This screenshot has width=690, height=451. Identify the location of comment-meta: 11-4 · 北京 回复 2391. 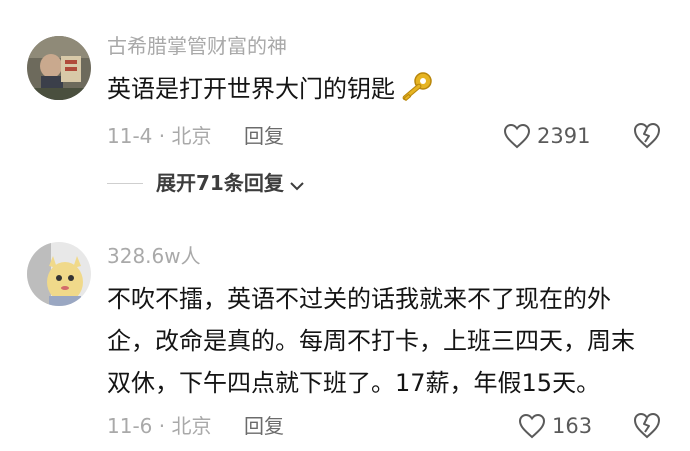
(345, 136).